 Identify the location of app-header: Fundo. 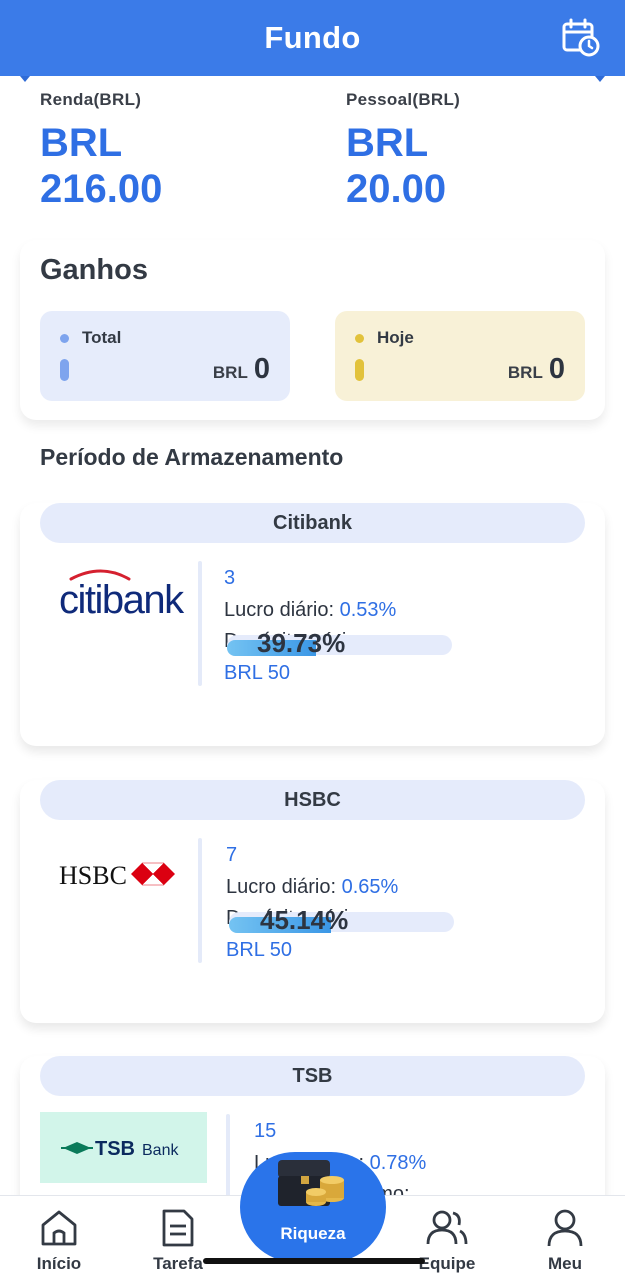
(312, 38).